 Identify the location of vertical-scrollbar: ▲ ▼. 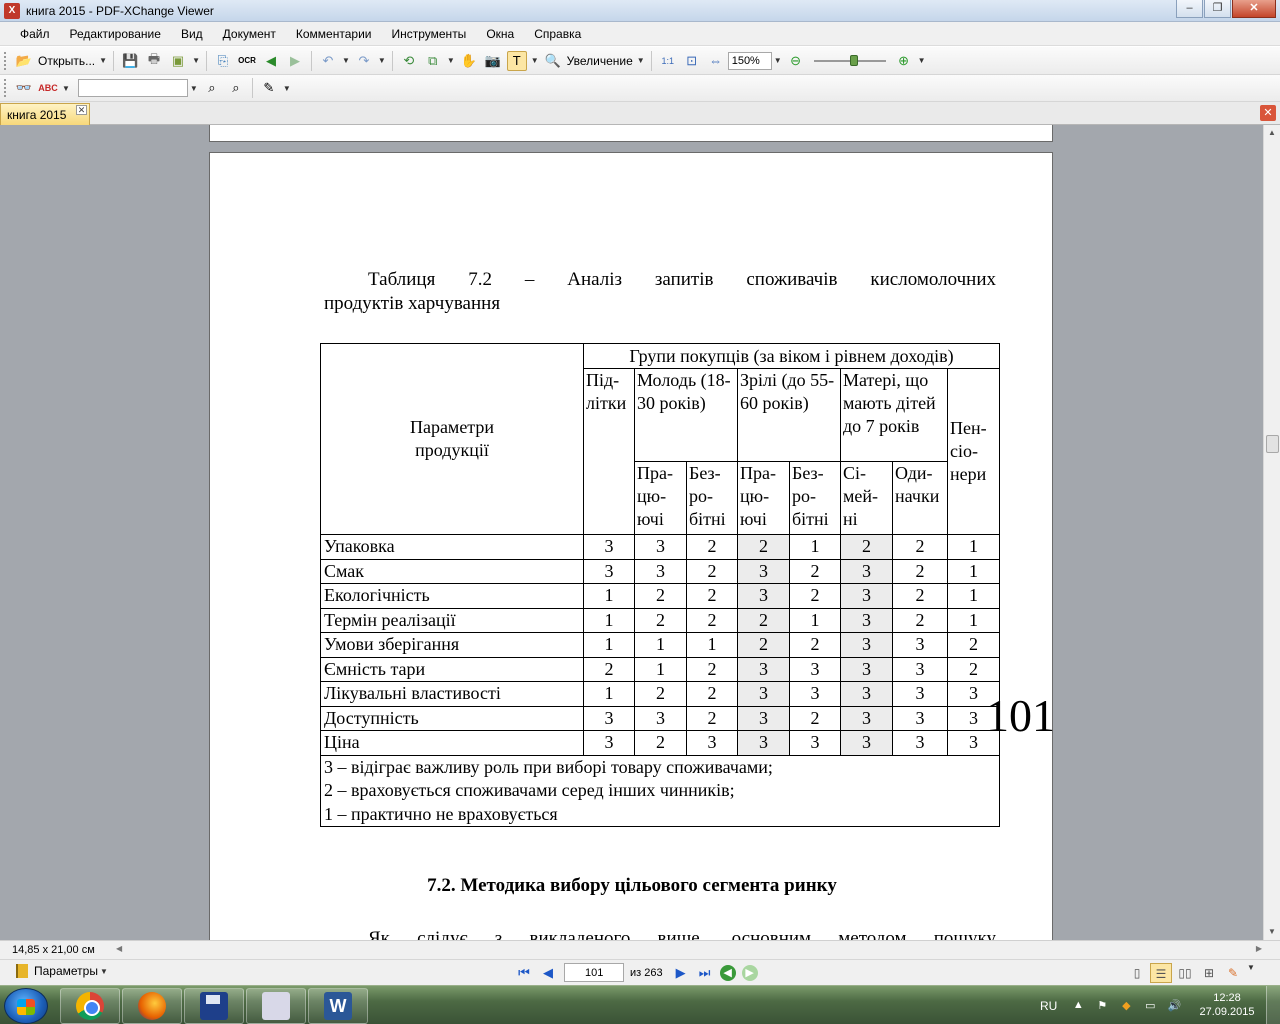
(1271, 532).